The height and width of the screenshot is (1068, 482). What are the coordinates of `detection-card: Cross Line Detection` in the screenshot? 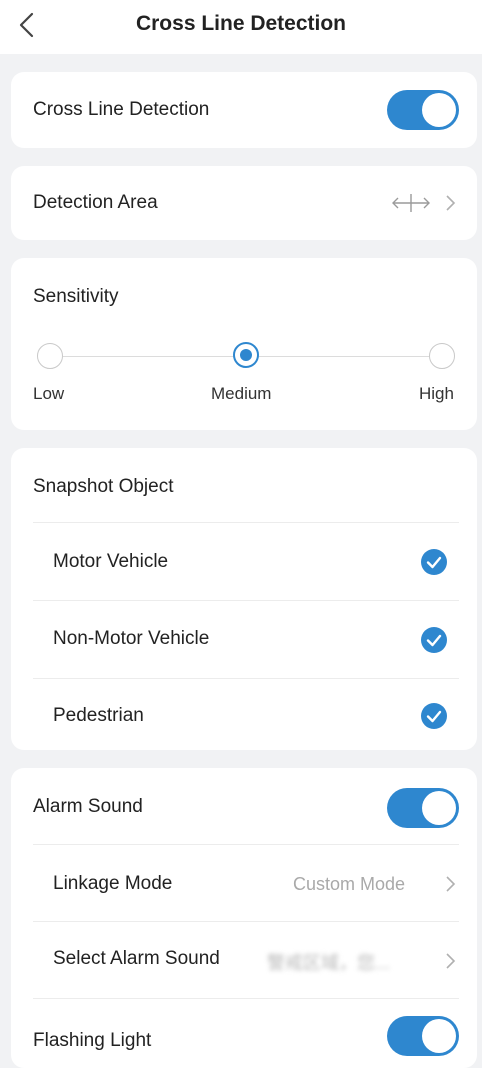 It's located at (244, 110).